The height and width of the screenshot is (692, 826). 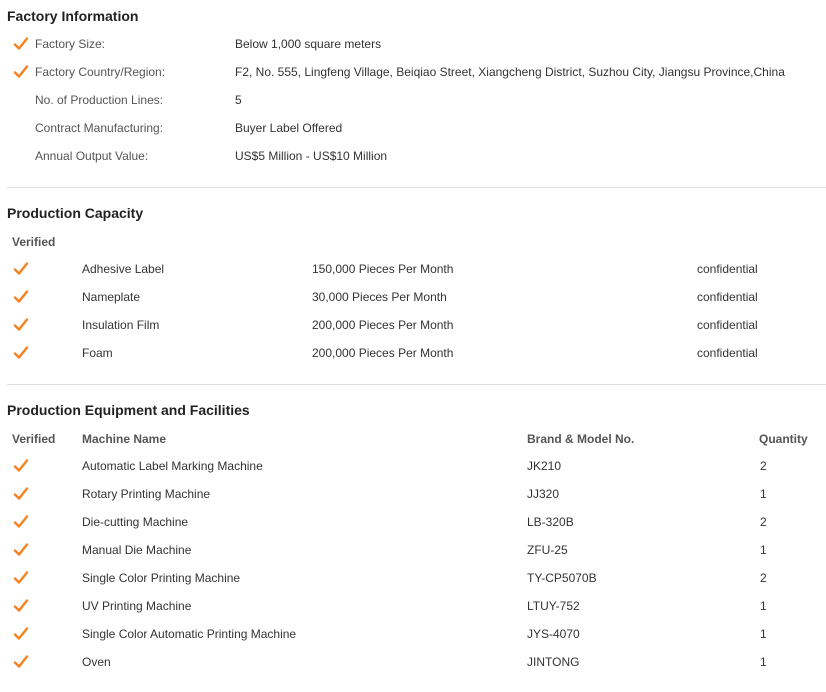 What do you see at coordinates (543, 494) in the screenshot?
I see `machine-model: JJ320` at bounding box center [543, 494].